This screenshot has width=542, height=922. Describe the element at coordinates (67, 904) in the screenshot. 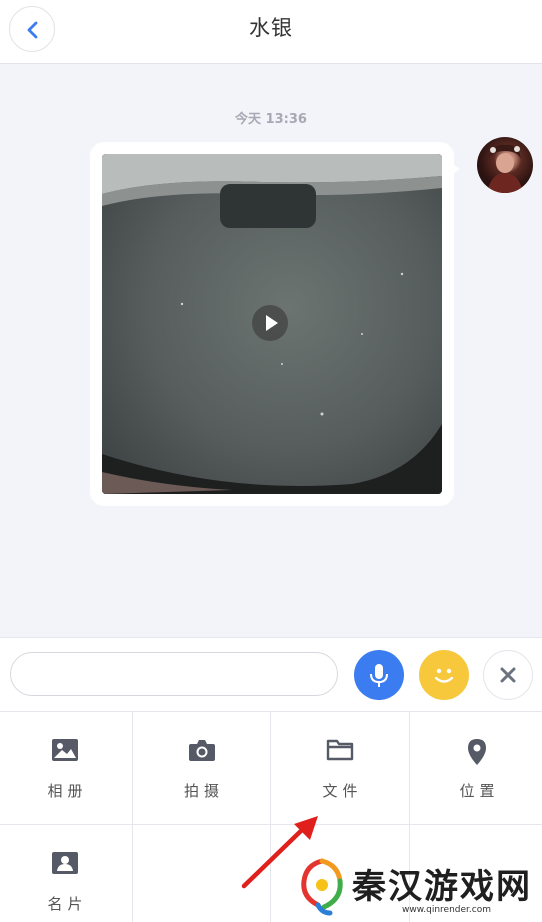

I see `panel-item-label: 名片` at that location.